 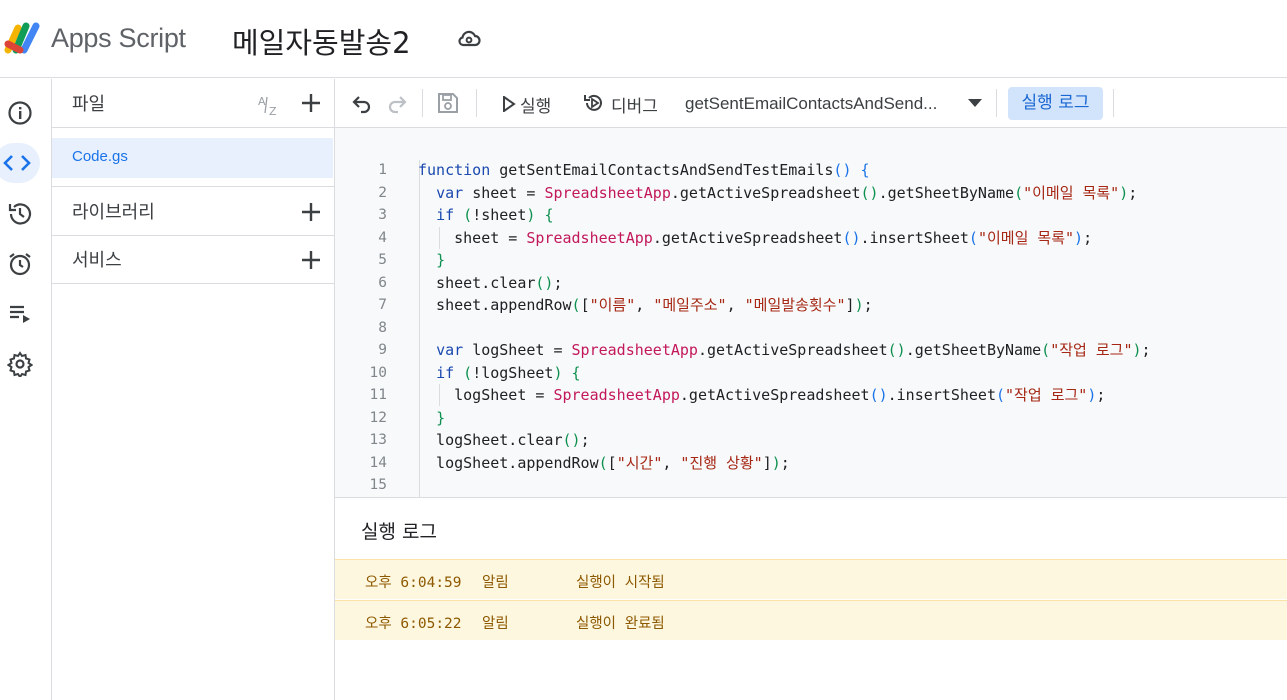 I want to click on run-button: 실행, so click(x=535, y=103).